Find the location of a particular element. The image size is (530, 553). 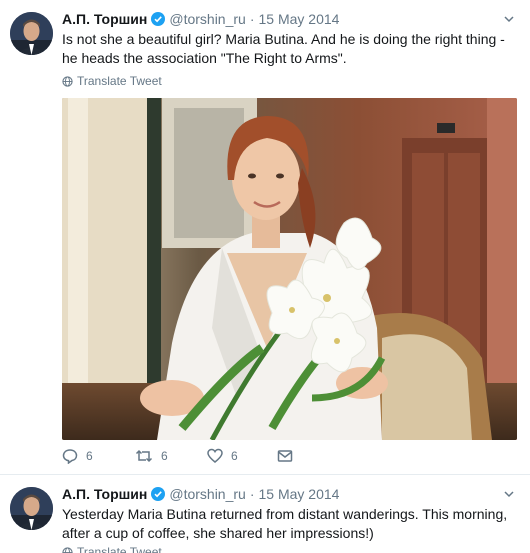

heart-icon is located at coordinates (215, 455).